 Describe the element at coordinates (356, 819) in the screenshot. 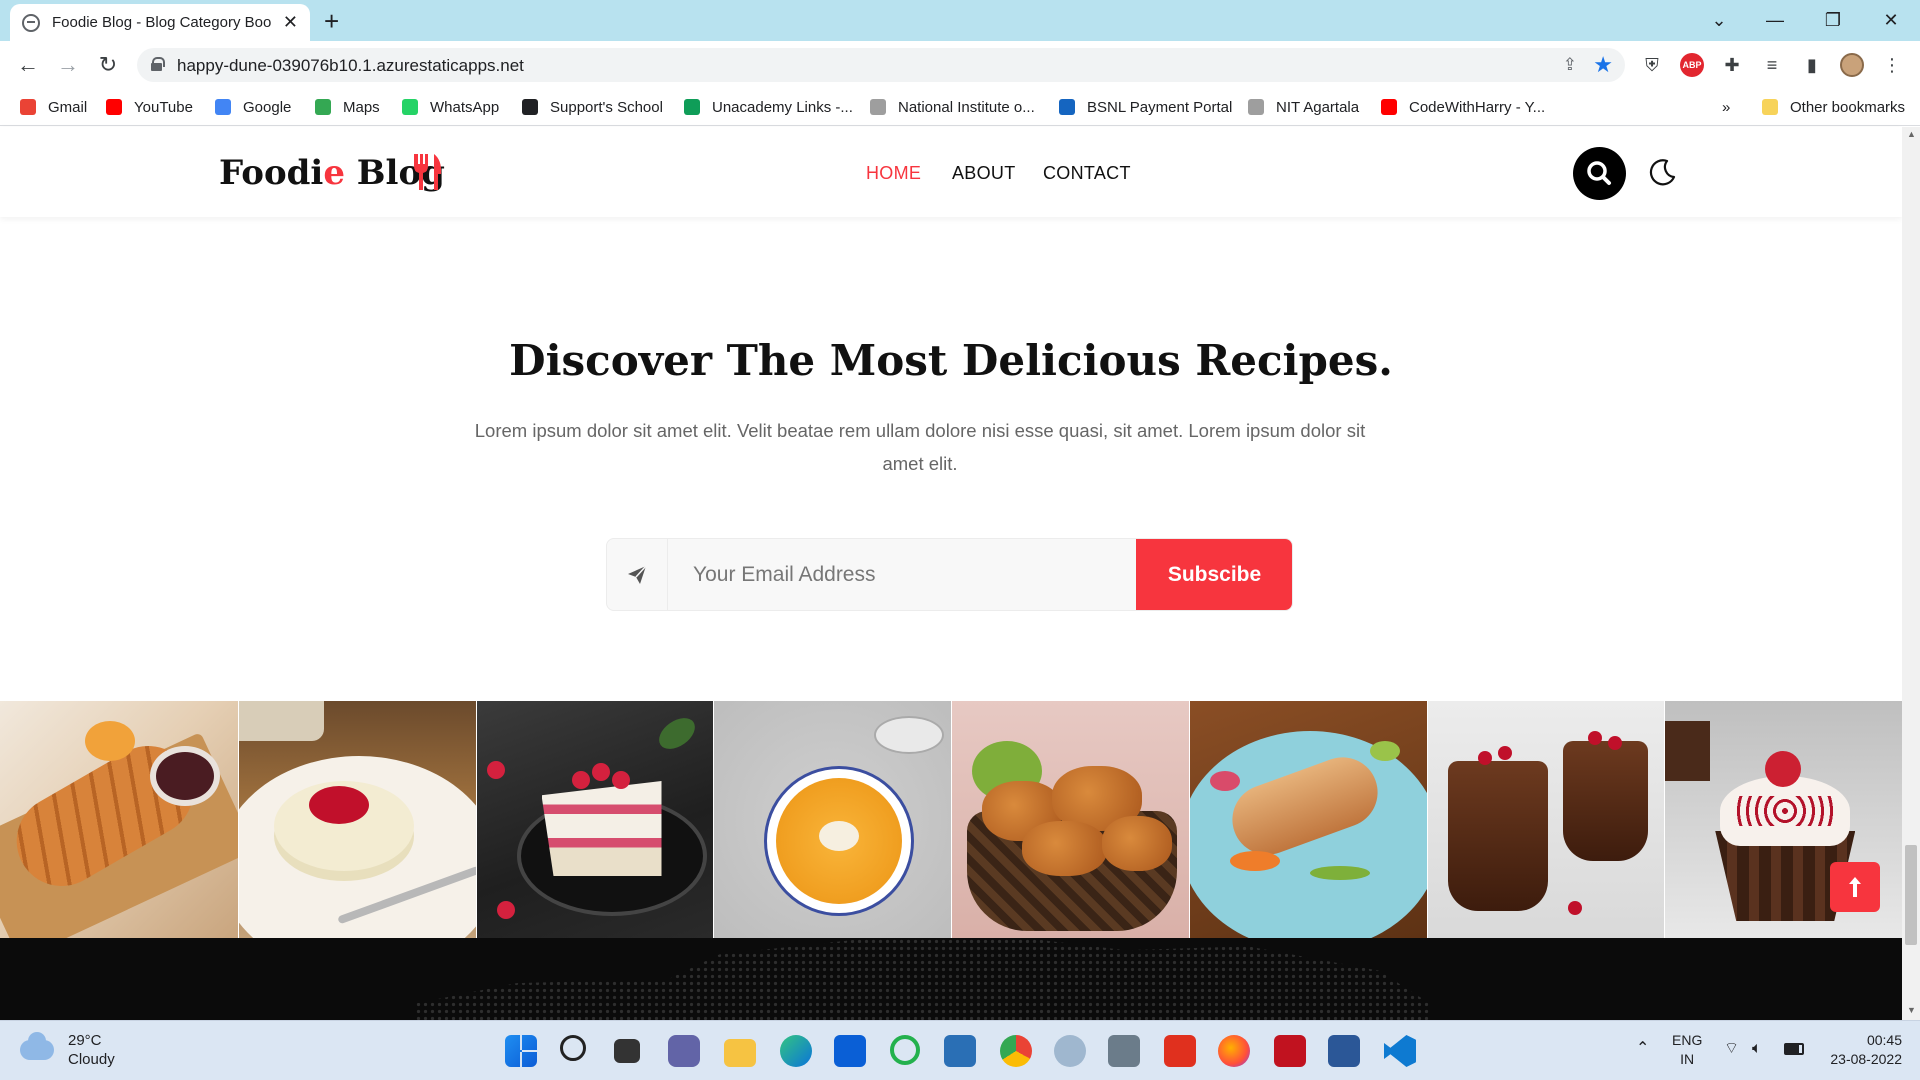

I see `gallery-image-panna-cotta` at that location.